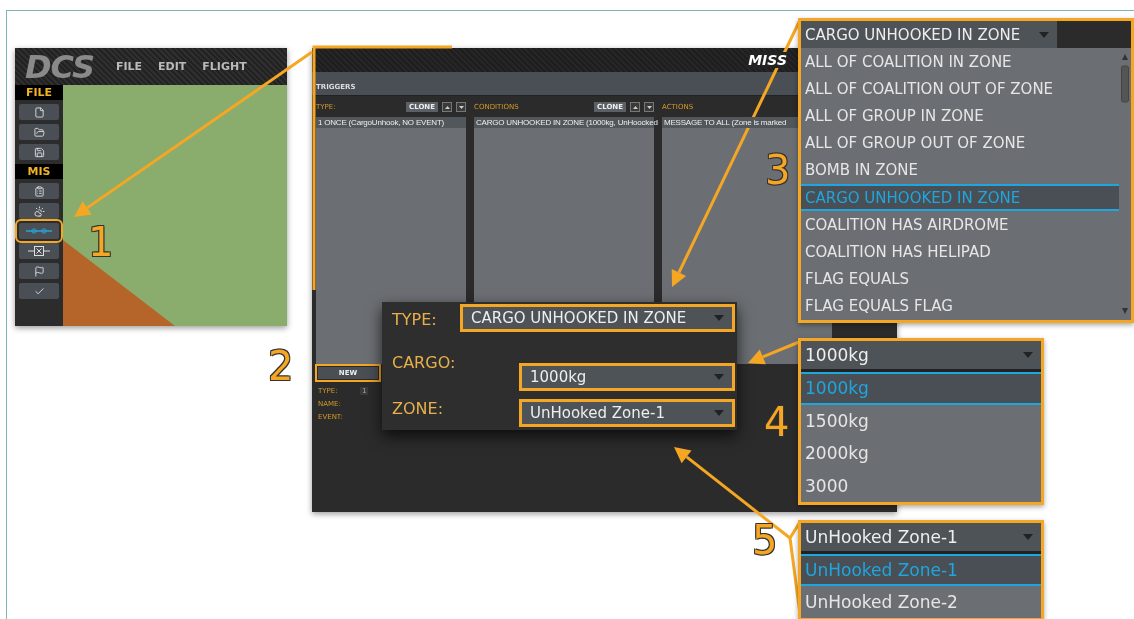 The image size is (1134, 619). I want to click on dropdown-option: 1000kg, so click(921, 388).